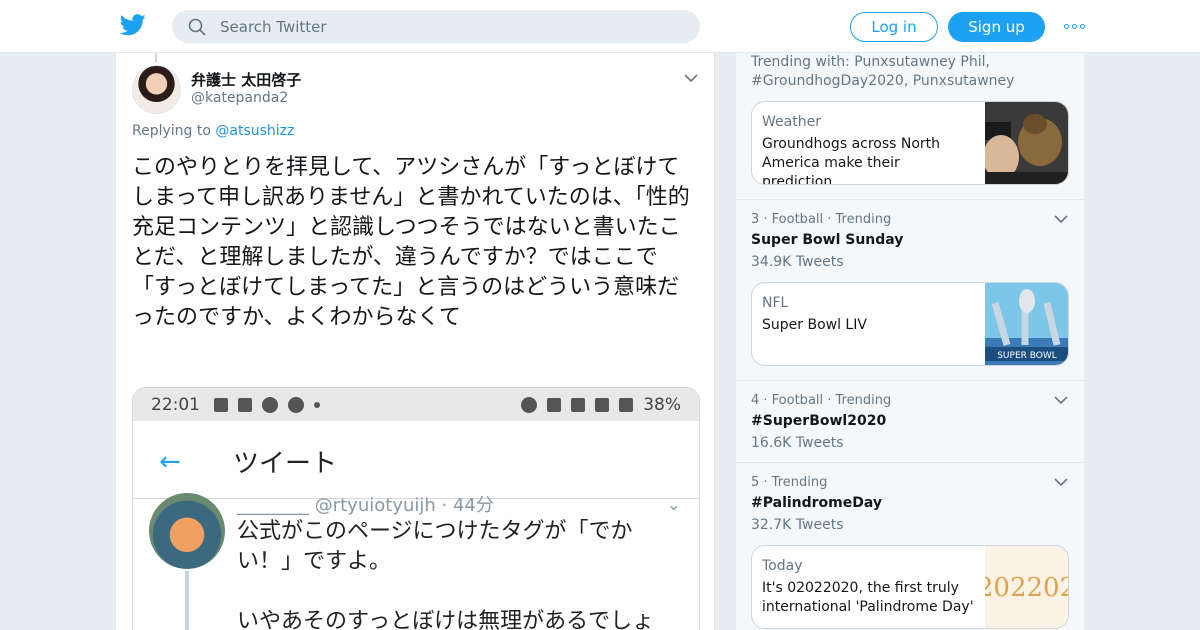 Image resolution: width=1200 pixels, height=630 pixels. Describe the element at coordinates (817, 503) in the screenshot. I see `trend-title: #PalindromeDay` at that location.